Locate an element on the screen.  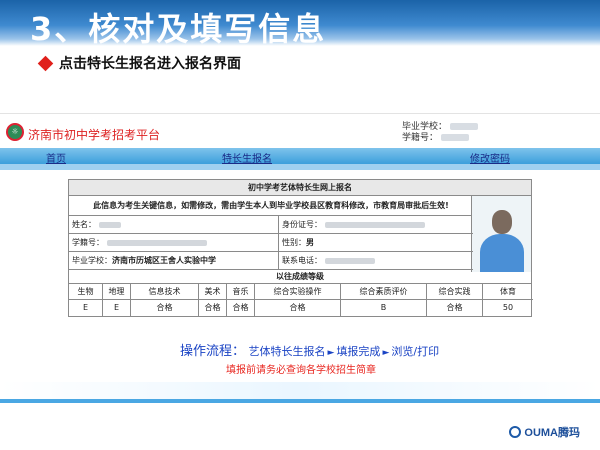
name-label: 姓名： is located at coordinates (84, 224).